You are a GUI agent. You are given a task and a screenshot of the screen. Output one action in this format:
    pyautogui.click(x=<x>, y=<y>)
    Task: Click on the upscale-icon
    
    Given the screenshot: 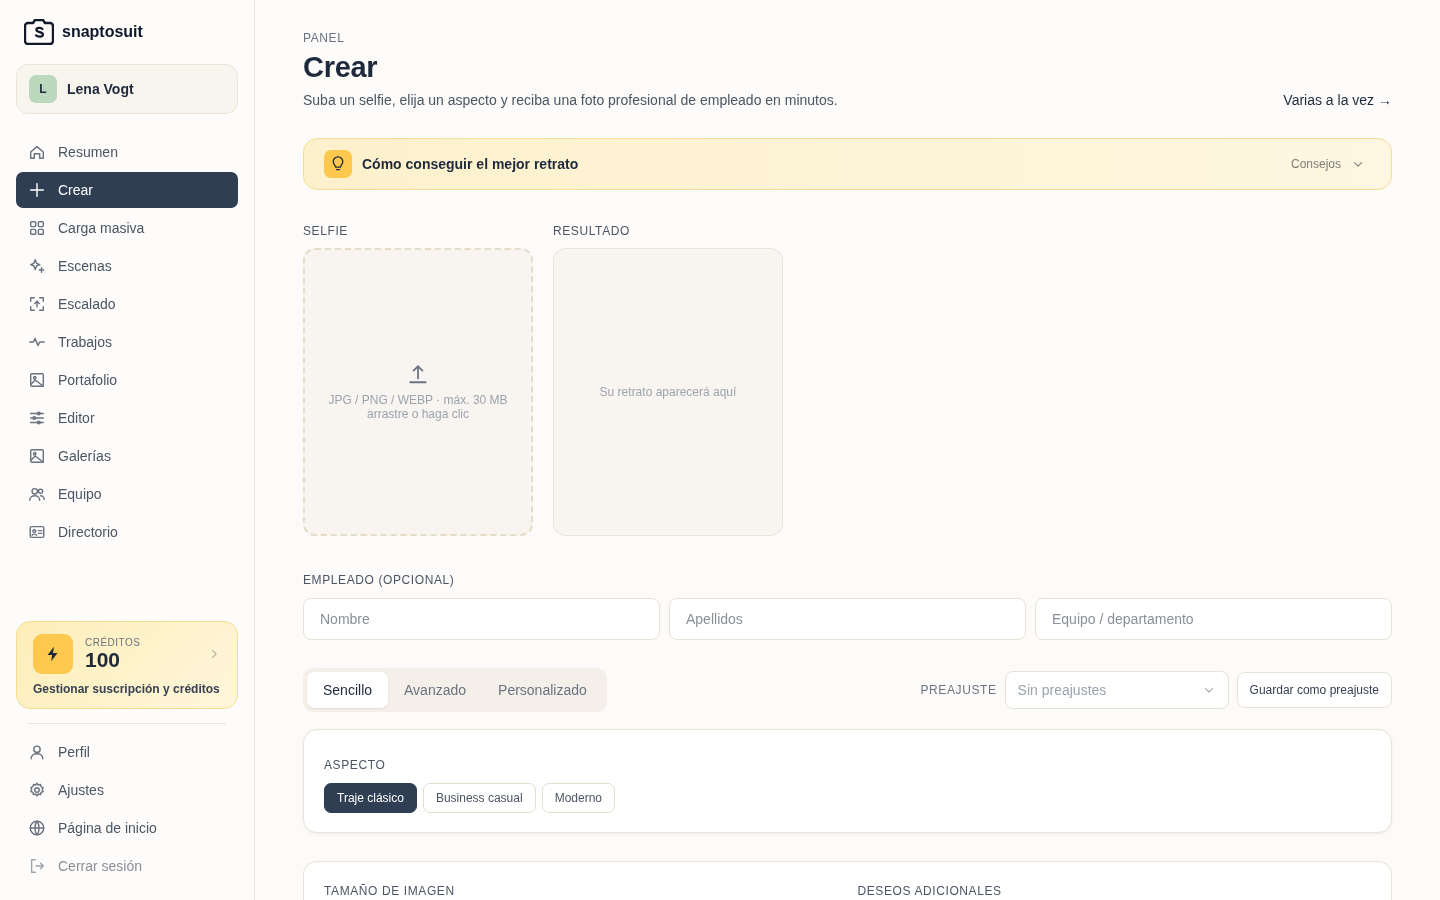 What is the action you would take?
    pyautogui.click(x=37, y=304)
    